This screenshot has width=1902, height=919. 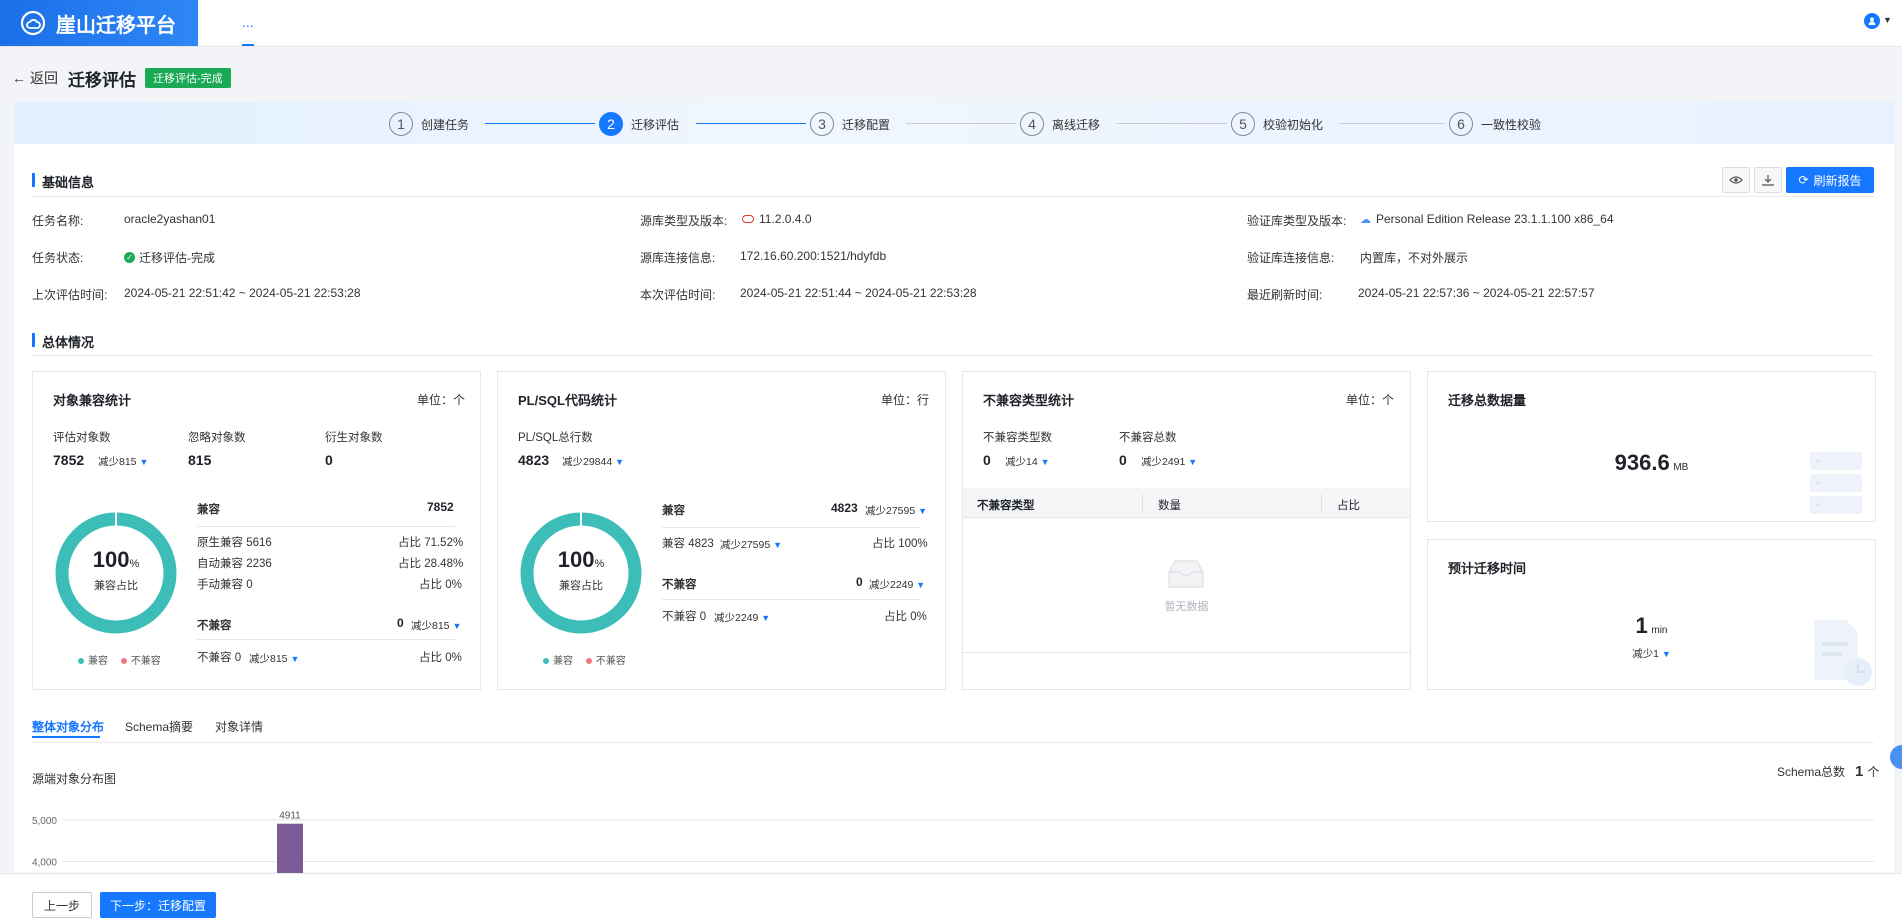 What do you see at coordinates (1872, 21) in the screenshot?
I see `user-avatar-icon` at bounding box center [1872, 21].